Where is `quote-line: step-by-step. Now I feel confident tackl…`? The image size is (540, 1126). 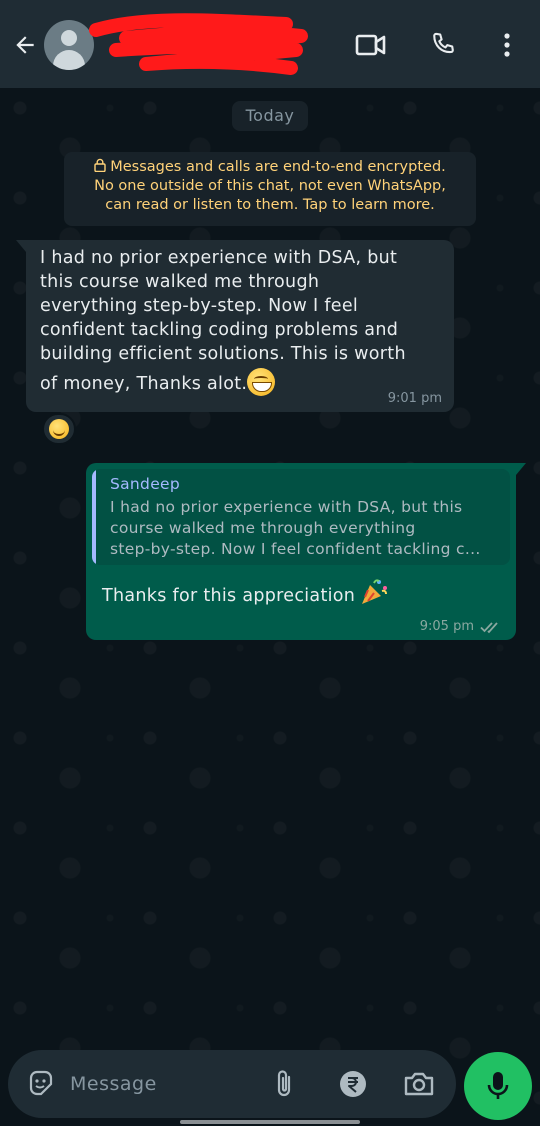
quote-line: step-by-step. Now I feel confident tackl… is located at coordinates (295, 549).